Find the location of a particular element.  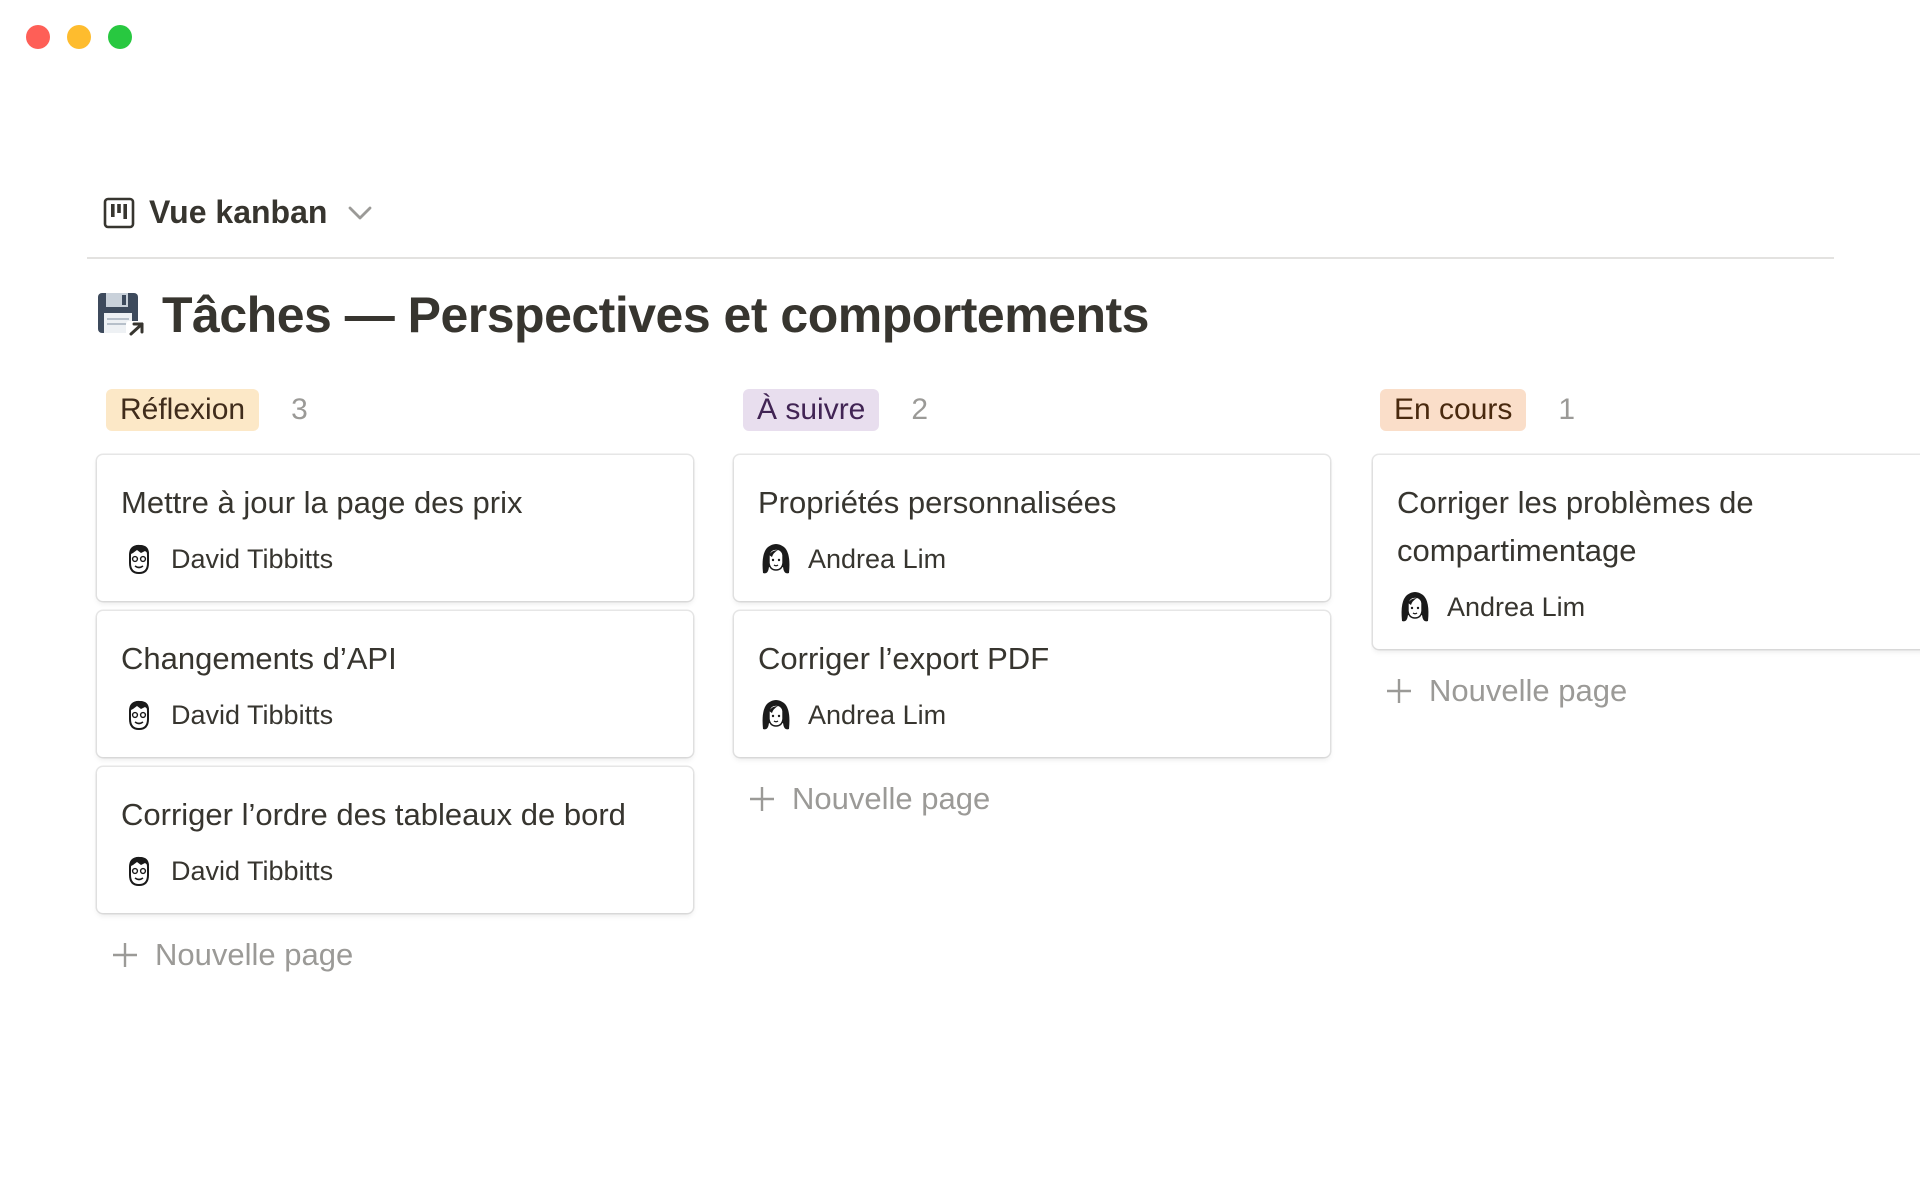

maximize-window-button is located at coordinates (120, 37).